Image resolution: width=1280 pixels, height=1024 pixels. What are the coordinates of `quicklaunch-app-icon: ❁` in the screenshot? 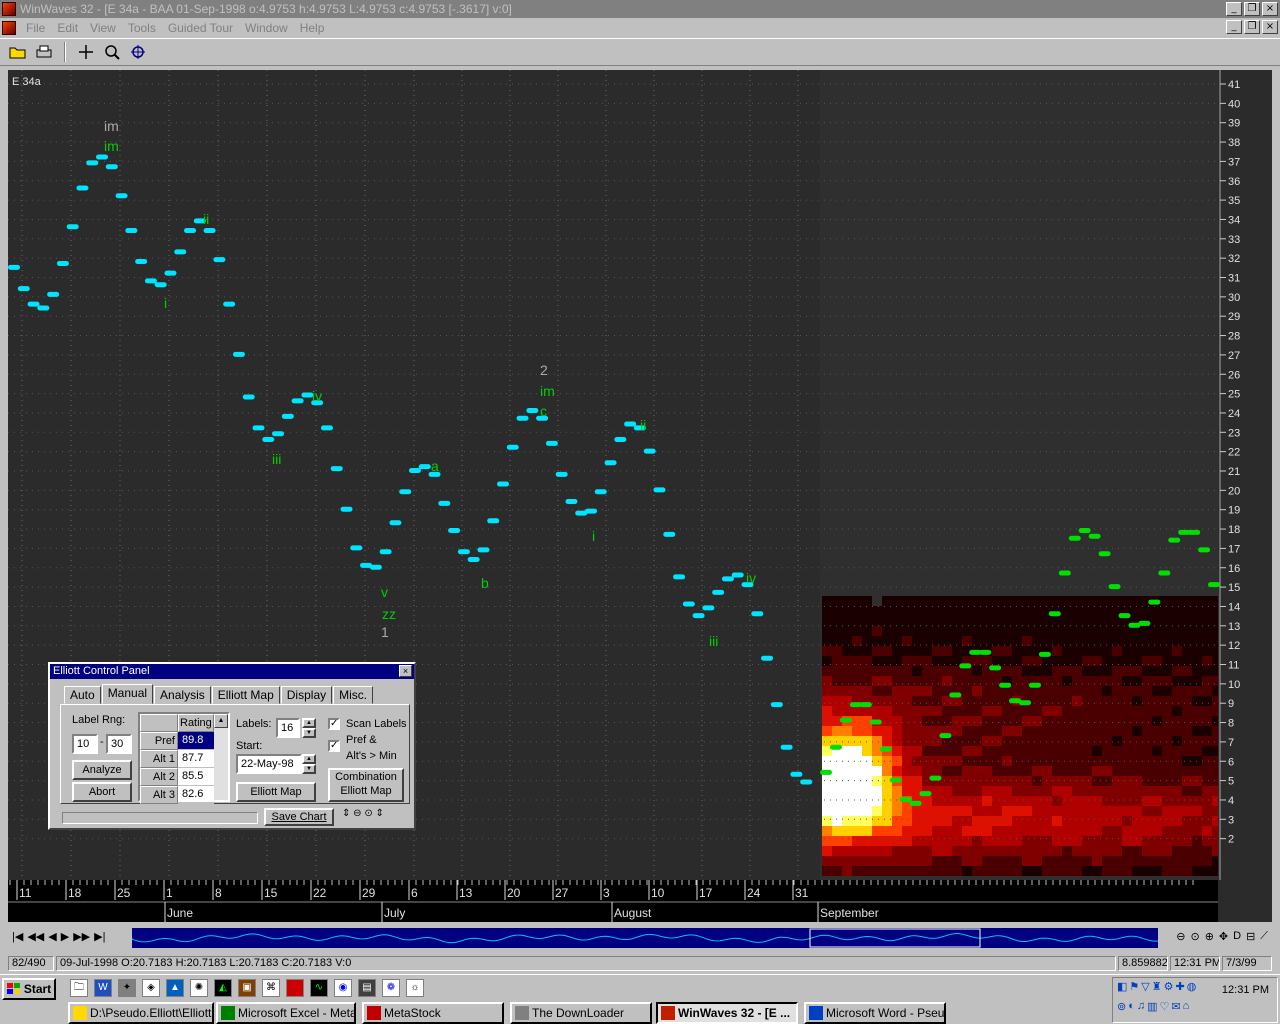 It's located at (391, 988).